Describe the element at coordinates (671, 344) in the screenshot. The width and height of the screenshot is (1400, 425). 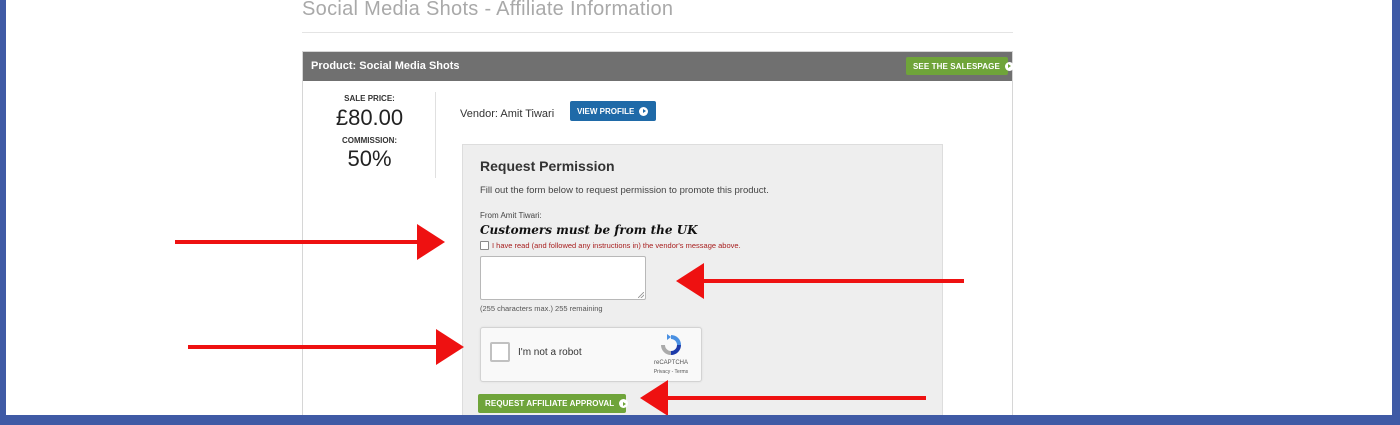
I see `recaptcha-logo-icon` at that location.